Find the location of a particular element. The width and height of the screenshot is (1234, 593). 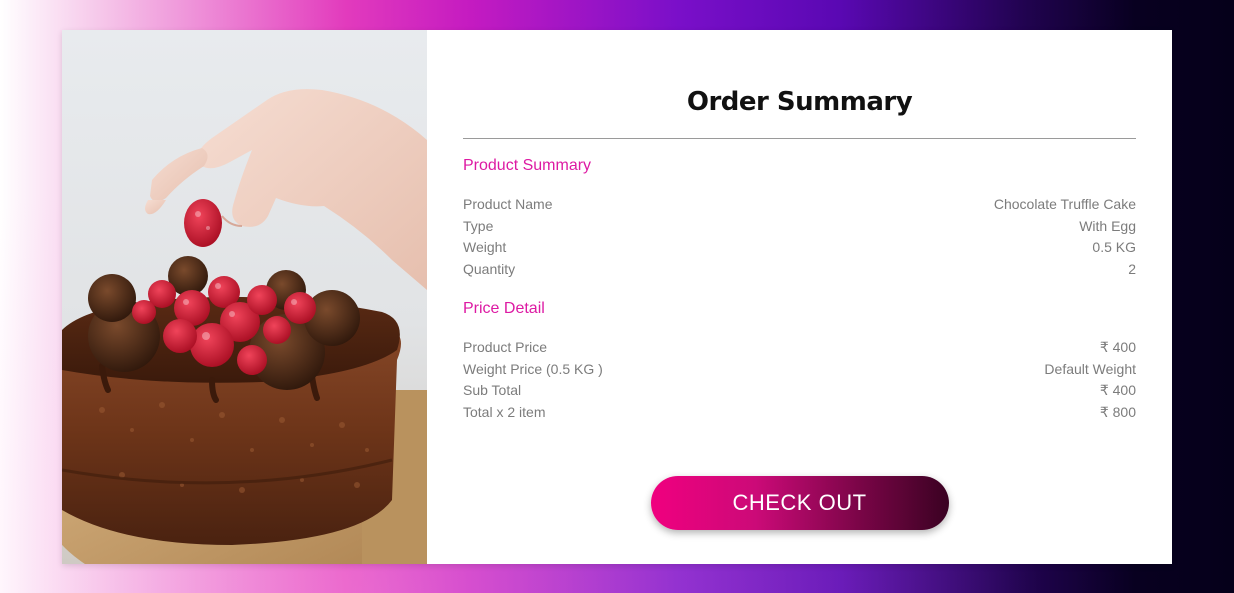

row-value: With Egg is located at coordinates (1107, 225).